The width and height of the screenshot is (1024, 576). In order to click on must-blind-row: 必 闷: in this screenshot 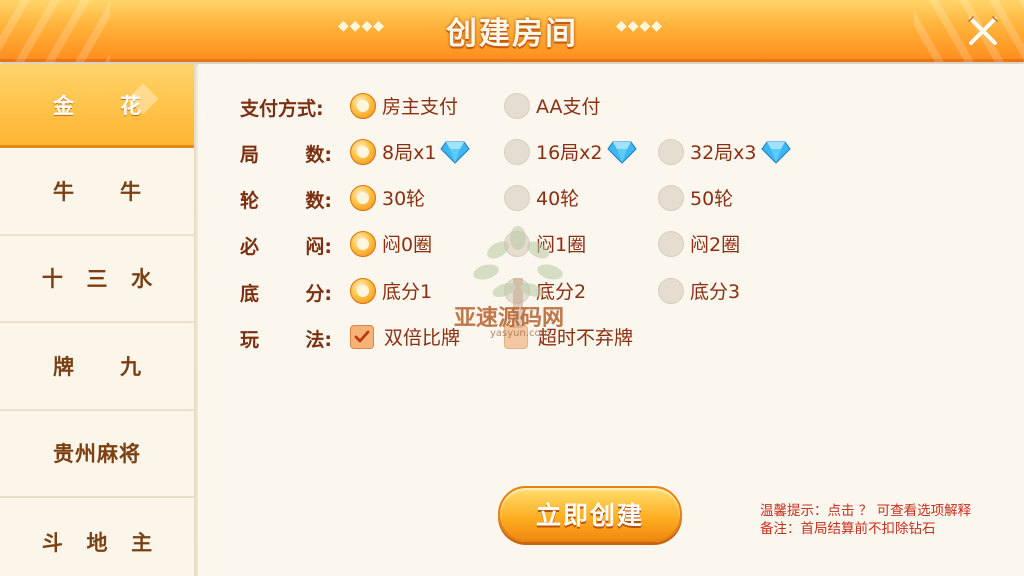, I will do `click(295, 245)`.